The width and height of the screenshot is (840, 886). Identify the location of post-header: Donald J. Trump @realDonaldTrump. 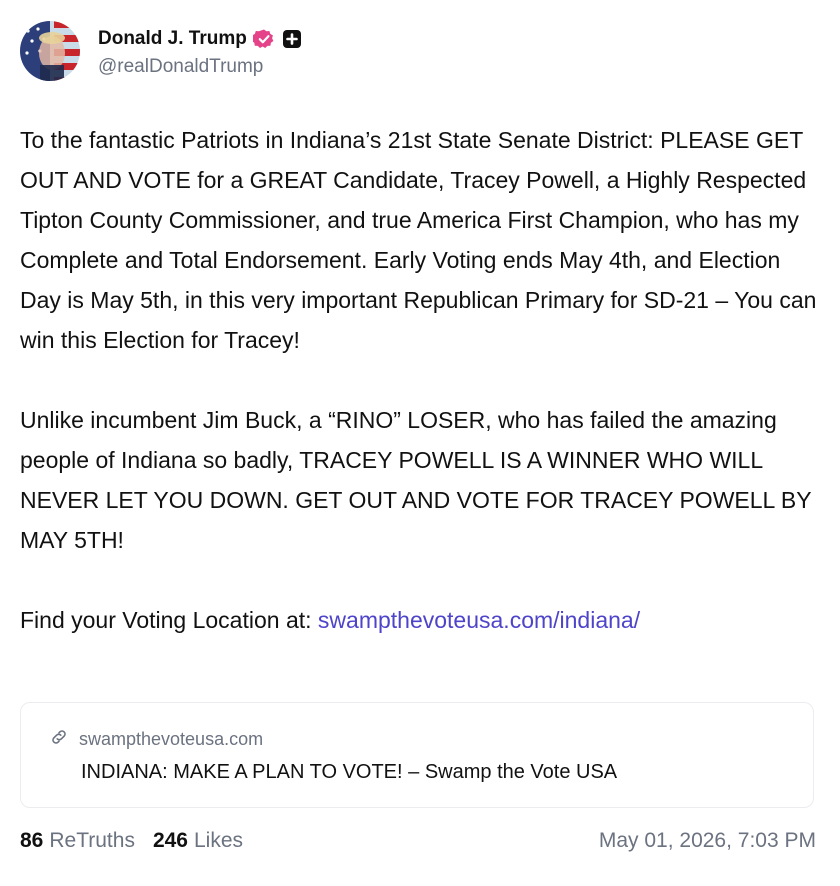
(161, 51).